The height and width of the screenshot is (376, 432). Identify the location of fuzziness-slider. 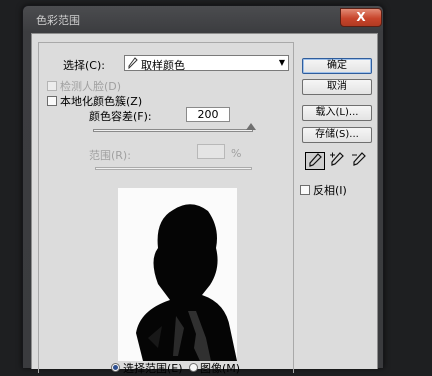
(173, 130).